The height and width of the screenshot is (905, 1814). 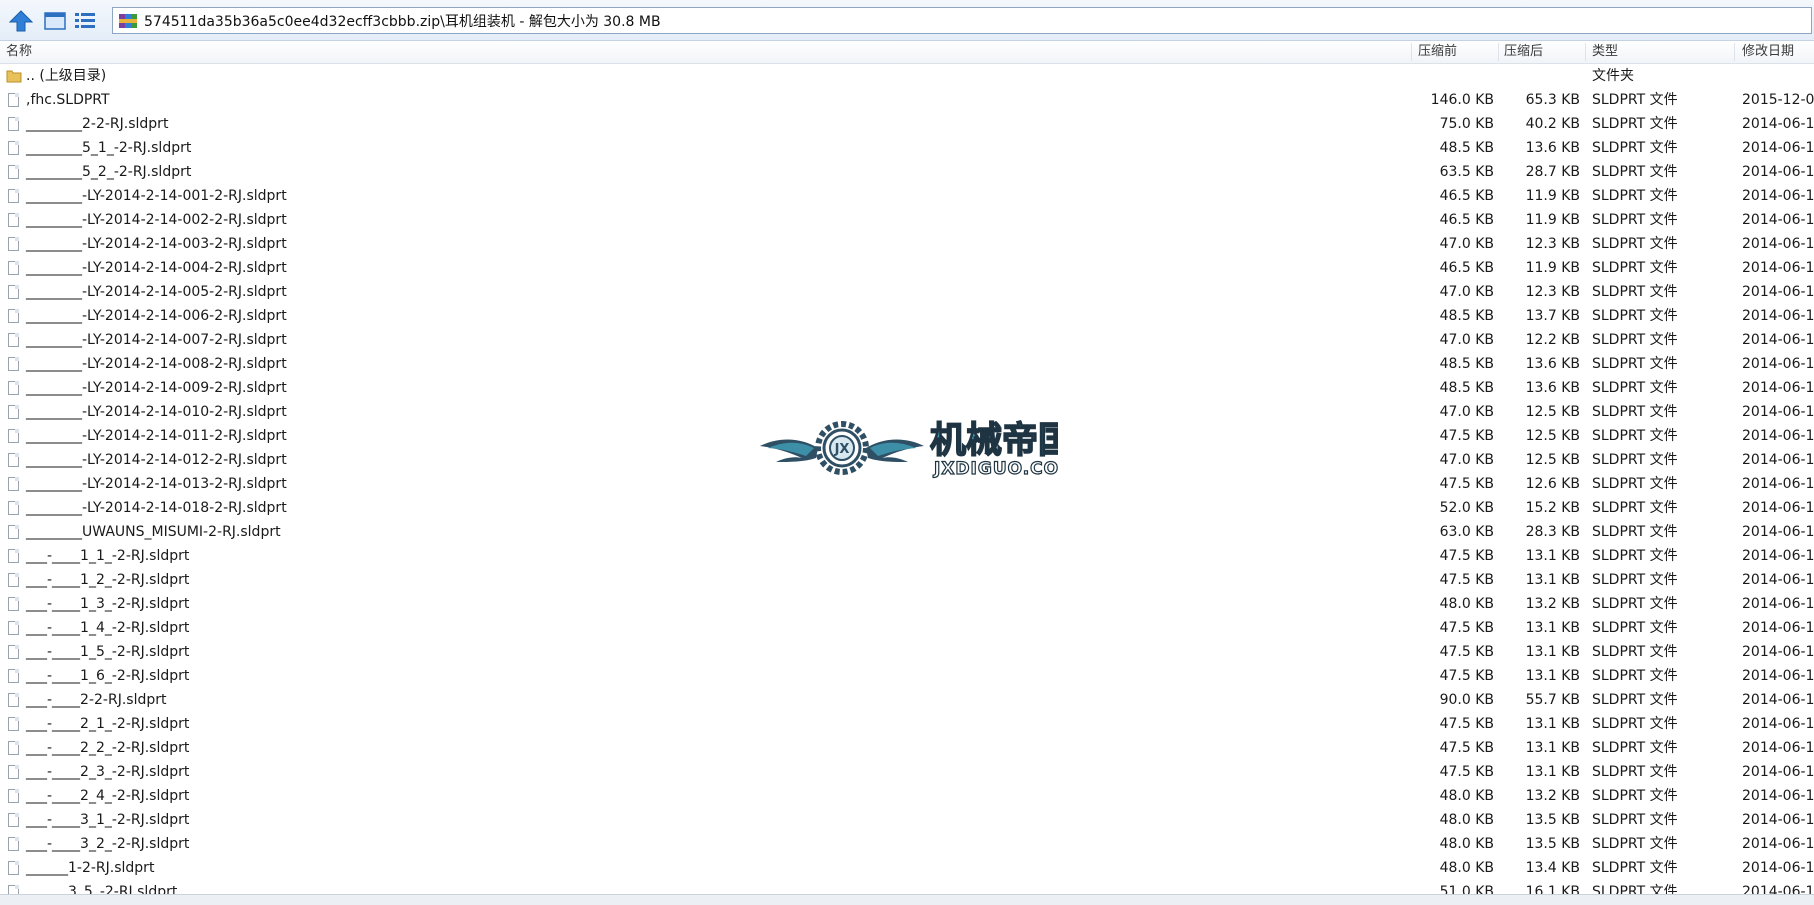 What do you see at coordinates (1523, 52) in the screenshot?
I see `column-header-compressed: 压缩后` at bounding box center [1523, 52].